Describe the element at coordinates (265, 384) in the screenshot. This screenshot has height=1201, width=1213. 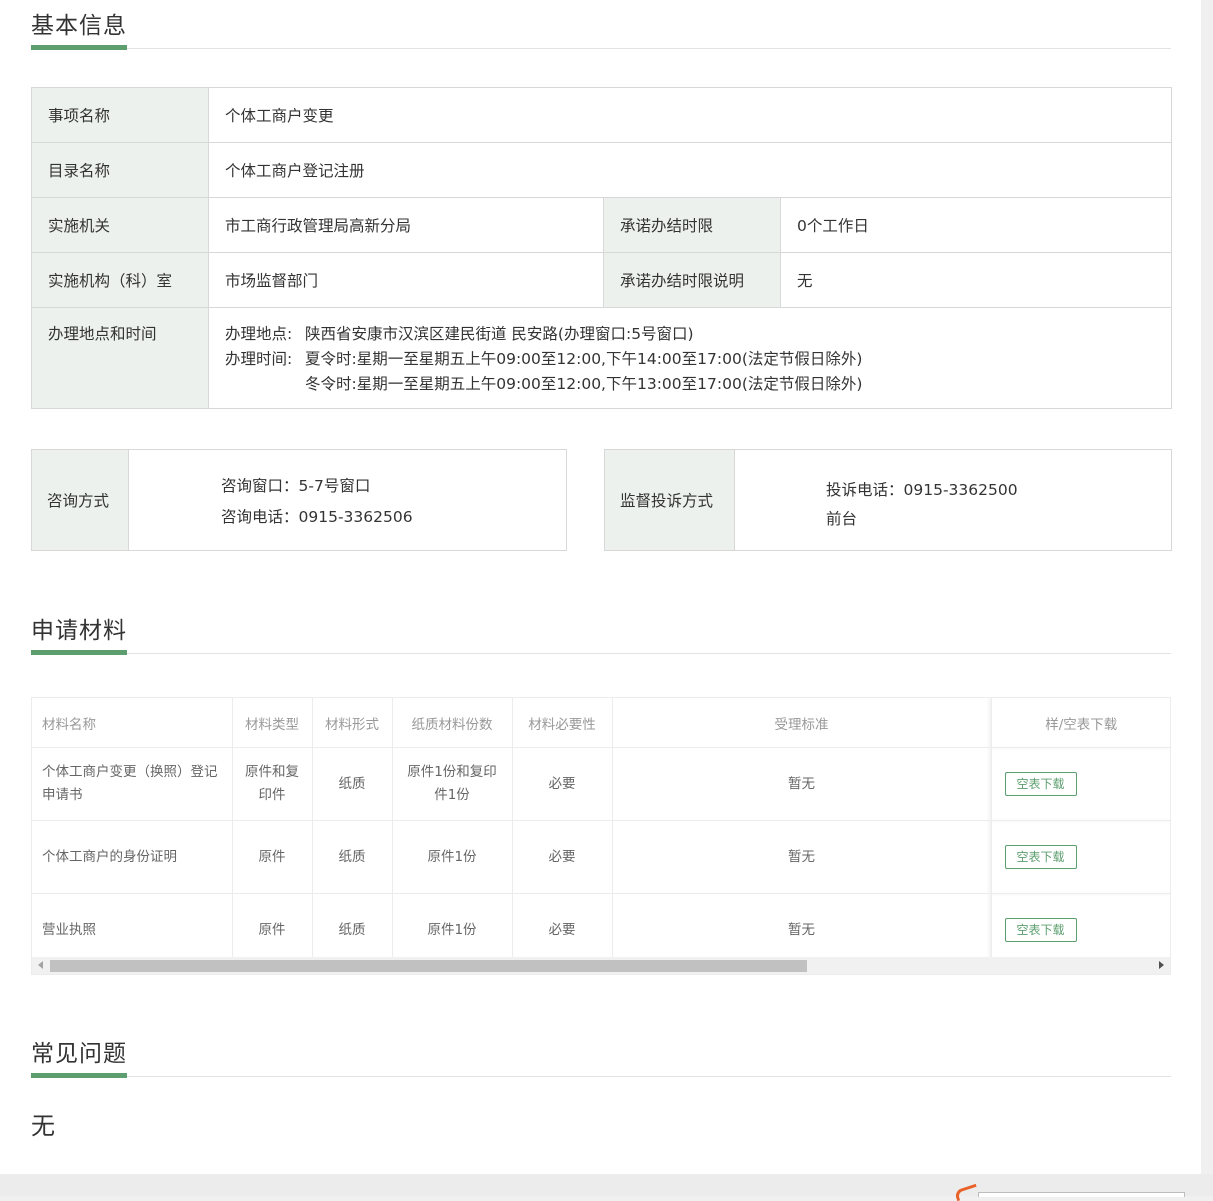
I see `hours-key-spacer` at that location.